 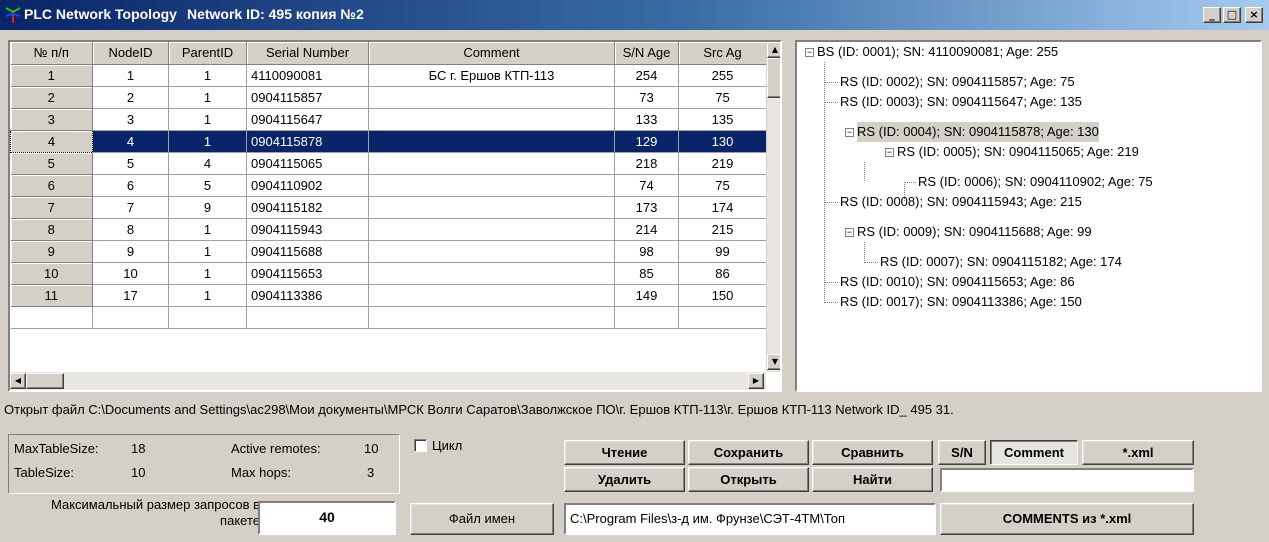 I want to click on table-cell: 214, so click(x=646, y=229).